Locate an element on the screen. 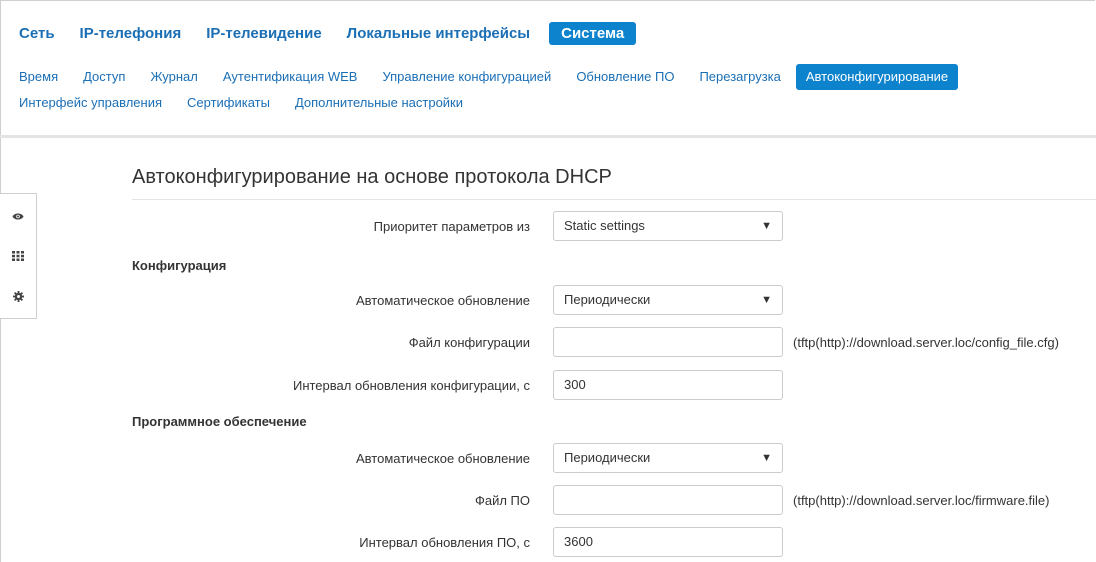 This screenshot has height=562, width=1096. grid-icon is located at coordinates (18, 256).